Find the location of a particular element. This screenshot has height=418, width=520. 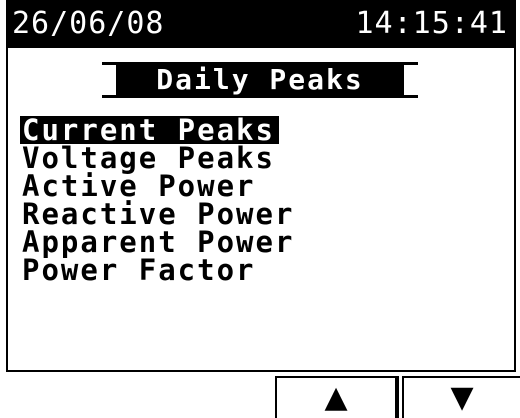

scroll-down-button: ▼ is located at coordinates (461, 397).